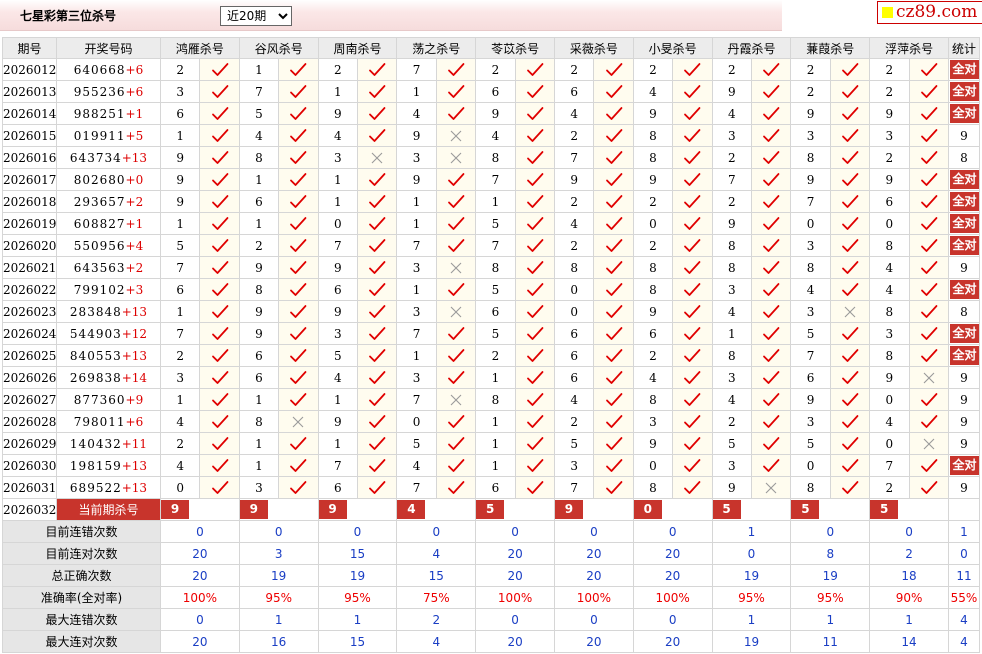 This screenshot has height=654, width=982. I want to click on draw-digits: 643734, so click(95, 157).